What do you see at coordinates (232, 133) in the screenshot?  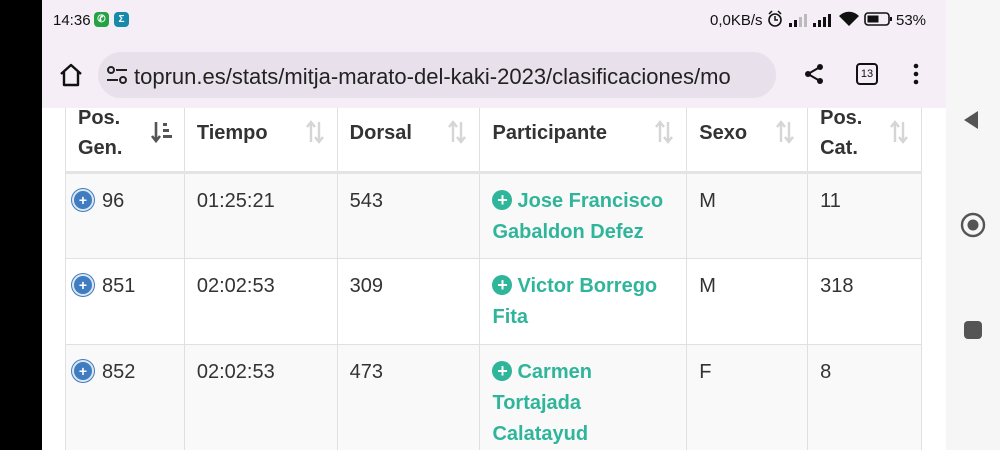 I see `header-label: Tiempo` at bounding box center [232, 133].